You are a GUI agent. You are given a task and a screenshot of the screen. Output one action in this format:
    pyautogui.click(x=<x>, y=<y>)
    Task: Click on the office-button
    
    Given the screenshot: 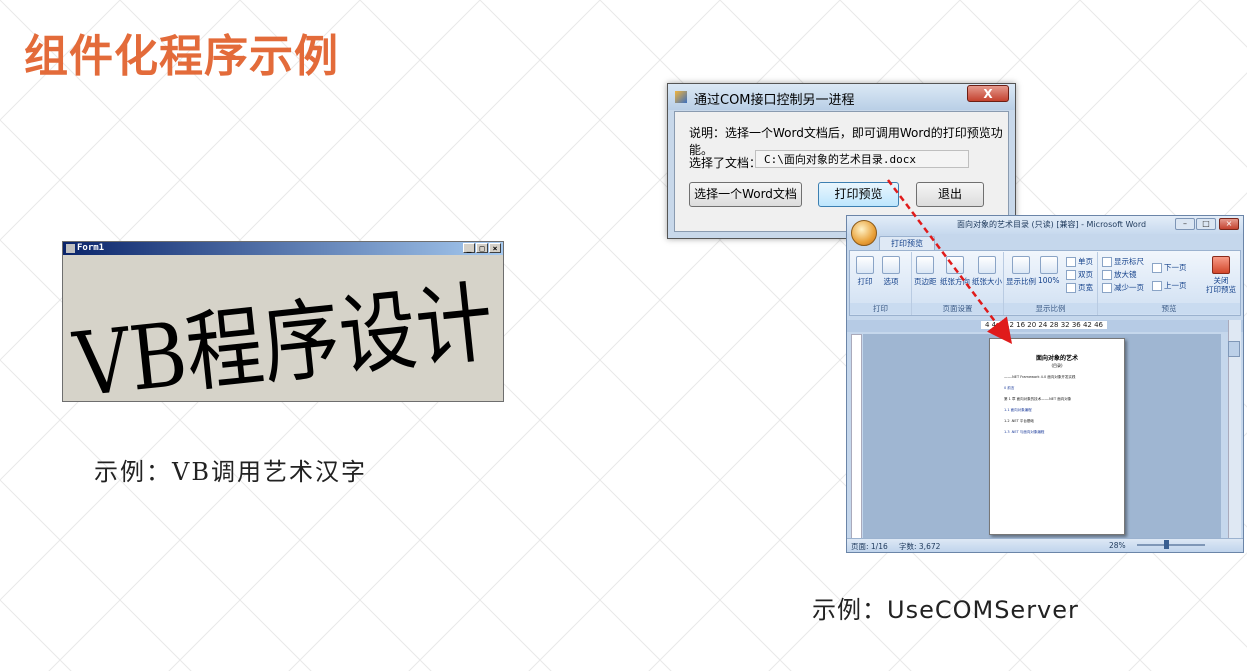 What is the action you would take?
    pyautogui.click(x=864, y=233)
    